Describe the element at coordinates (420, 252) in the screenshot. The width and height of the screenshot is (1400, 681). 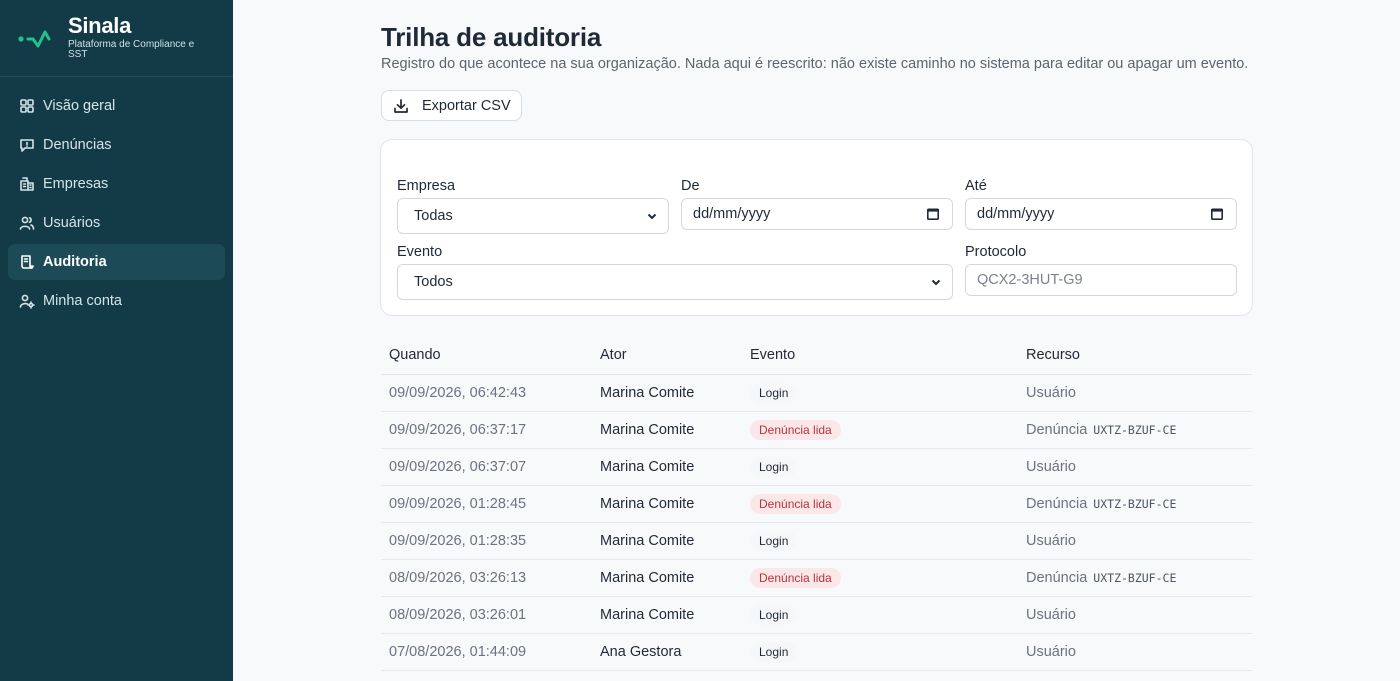
I see `evento-label: Evento` at that location.